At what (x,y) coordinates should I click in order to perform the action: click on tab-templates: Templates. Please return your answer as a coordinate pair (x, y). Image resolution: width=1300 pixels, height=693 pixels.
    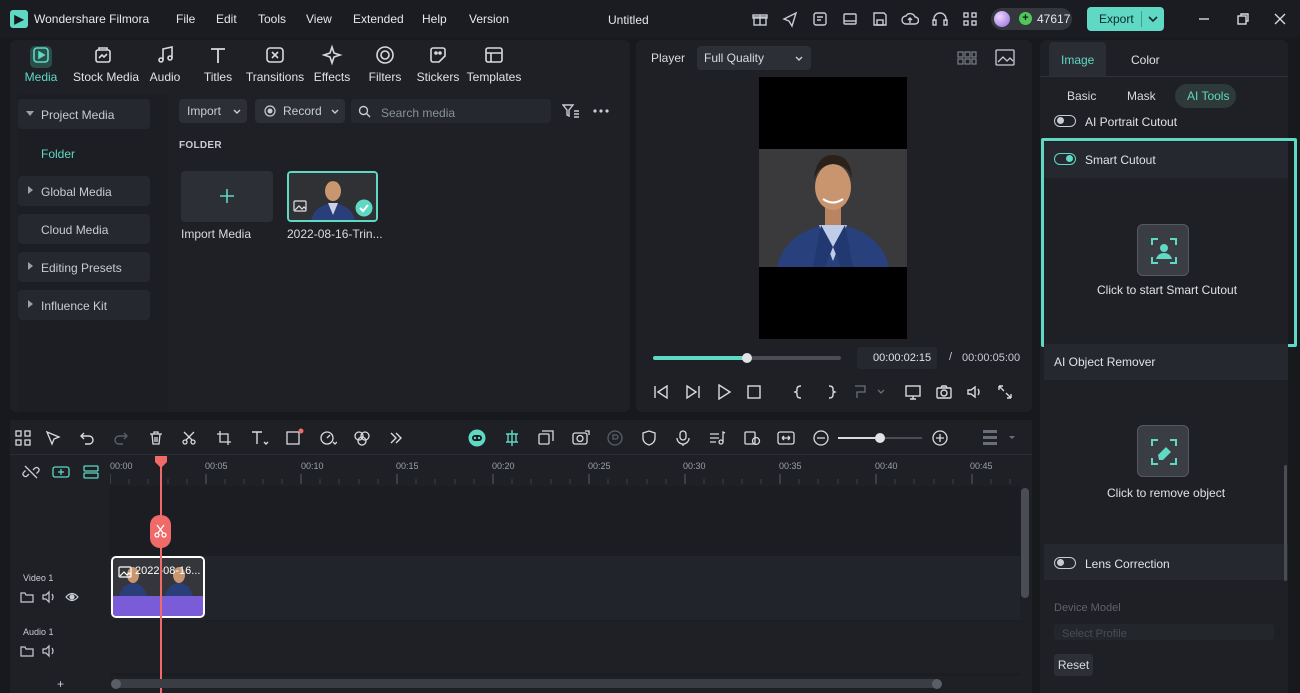
    Looking at the image, I should click on (494, 67).